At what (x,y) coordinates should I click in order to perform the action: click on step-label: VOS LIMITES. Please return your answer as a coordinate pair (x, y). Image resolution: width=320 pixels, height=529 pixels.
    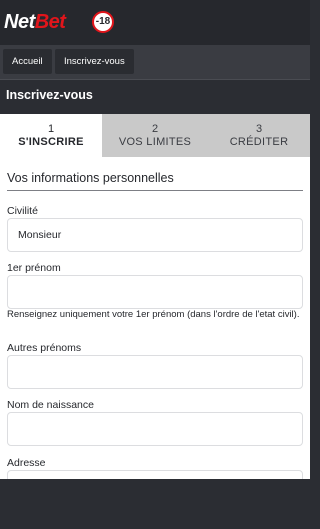
    Looking at the image, I should click on (155, 142).